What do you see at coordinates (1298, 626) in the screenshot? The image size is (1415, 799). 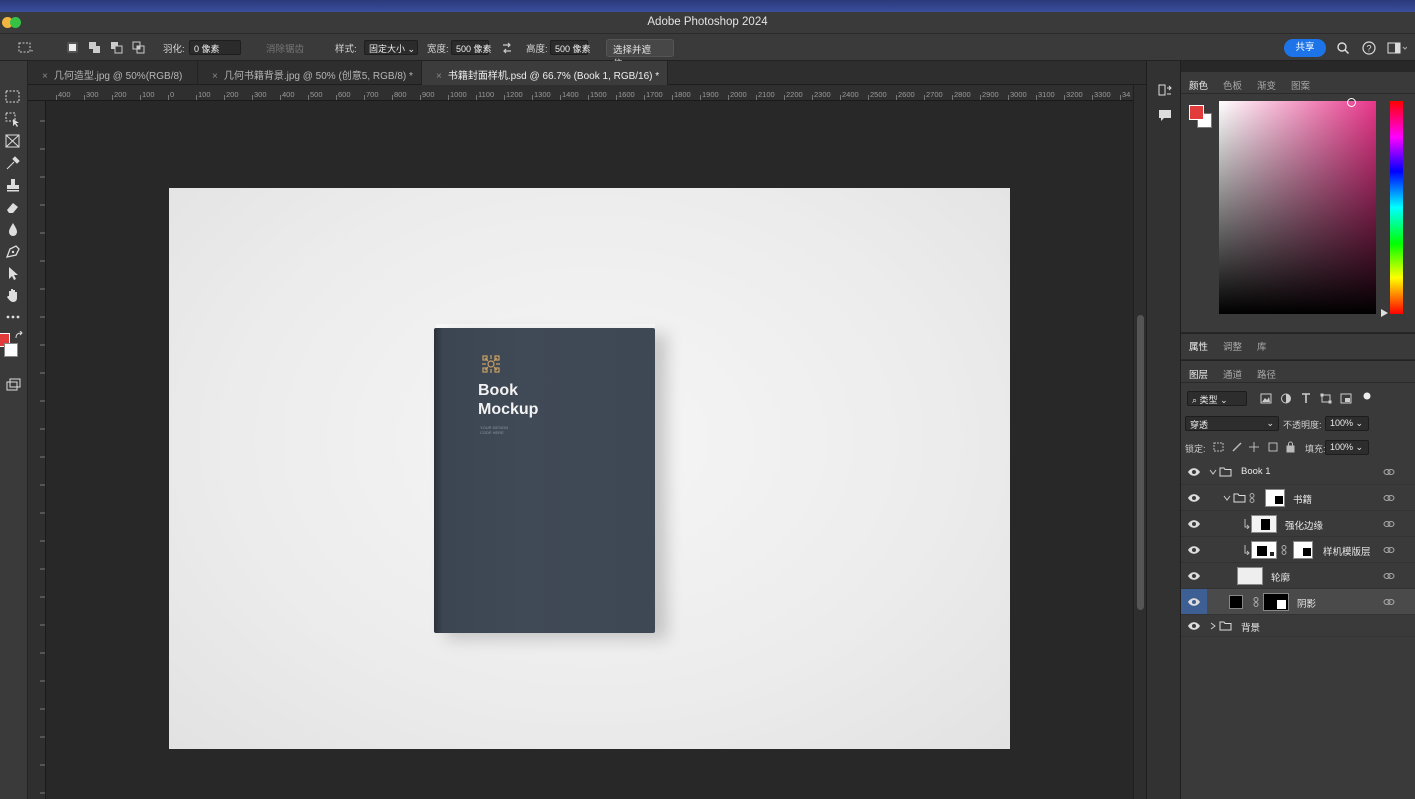 I see `layer-row-background: 背景` at bounding box center [1298, 626].